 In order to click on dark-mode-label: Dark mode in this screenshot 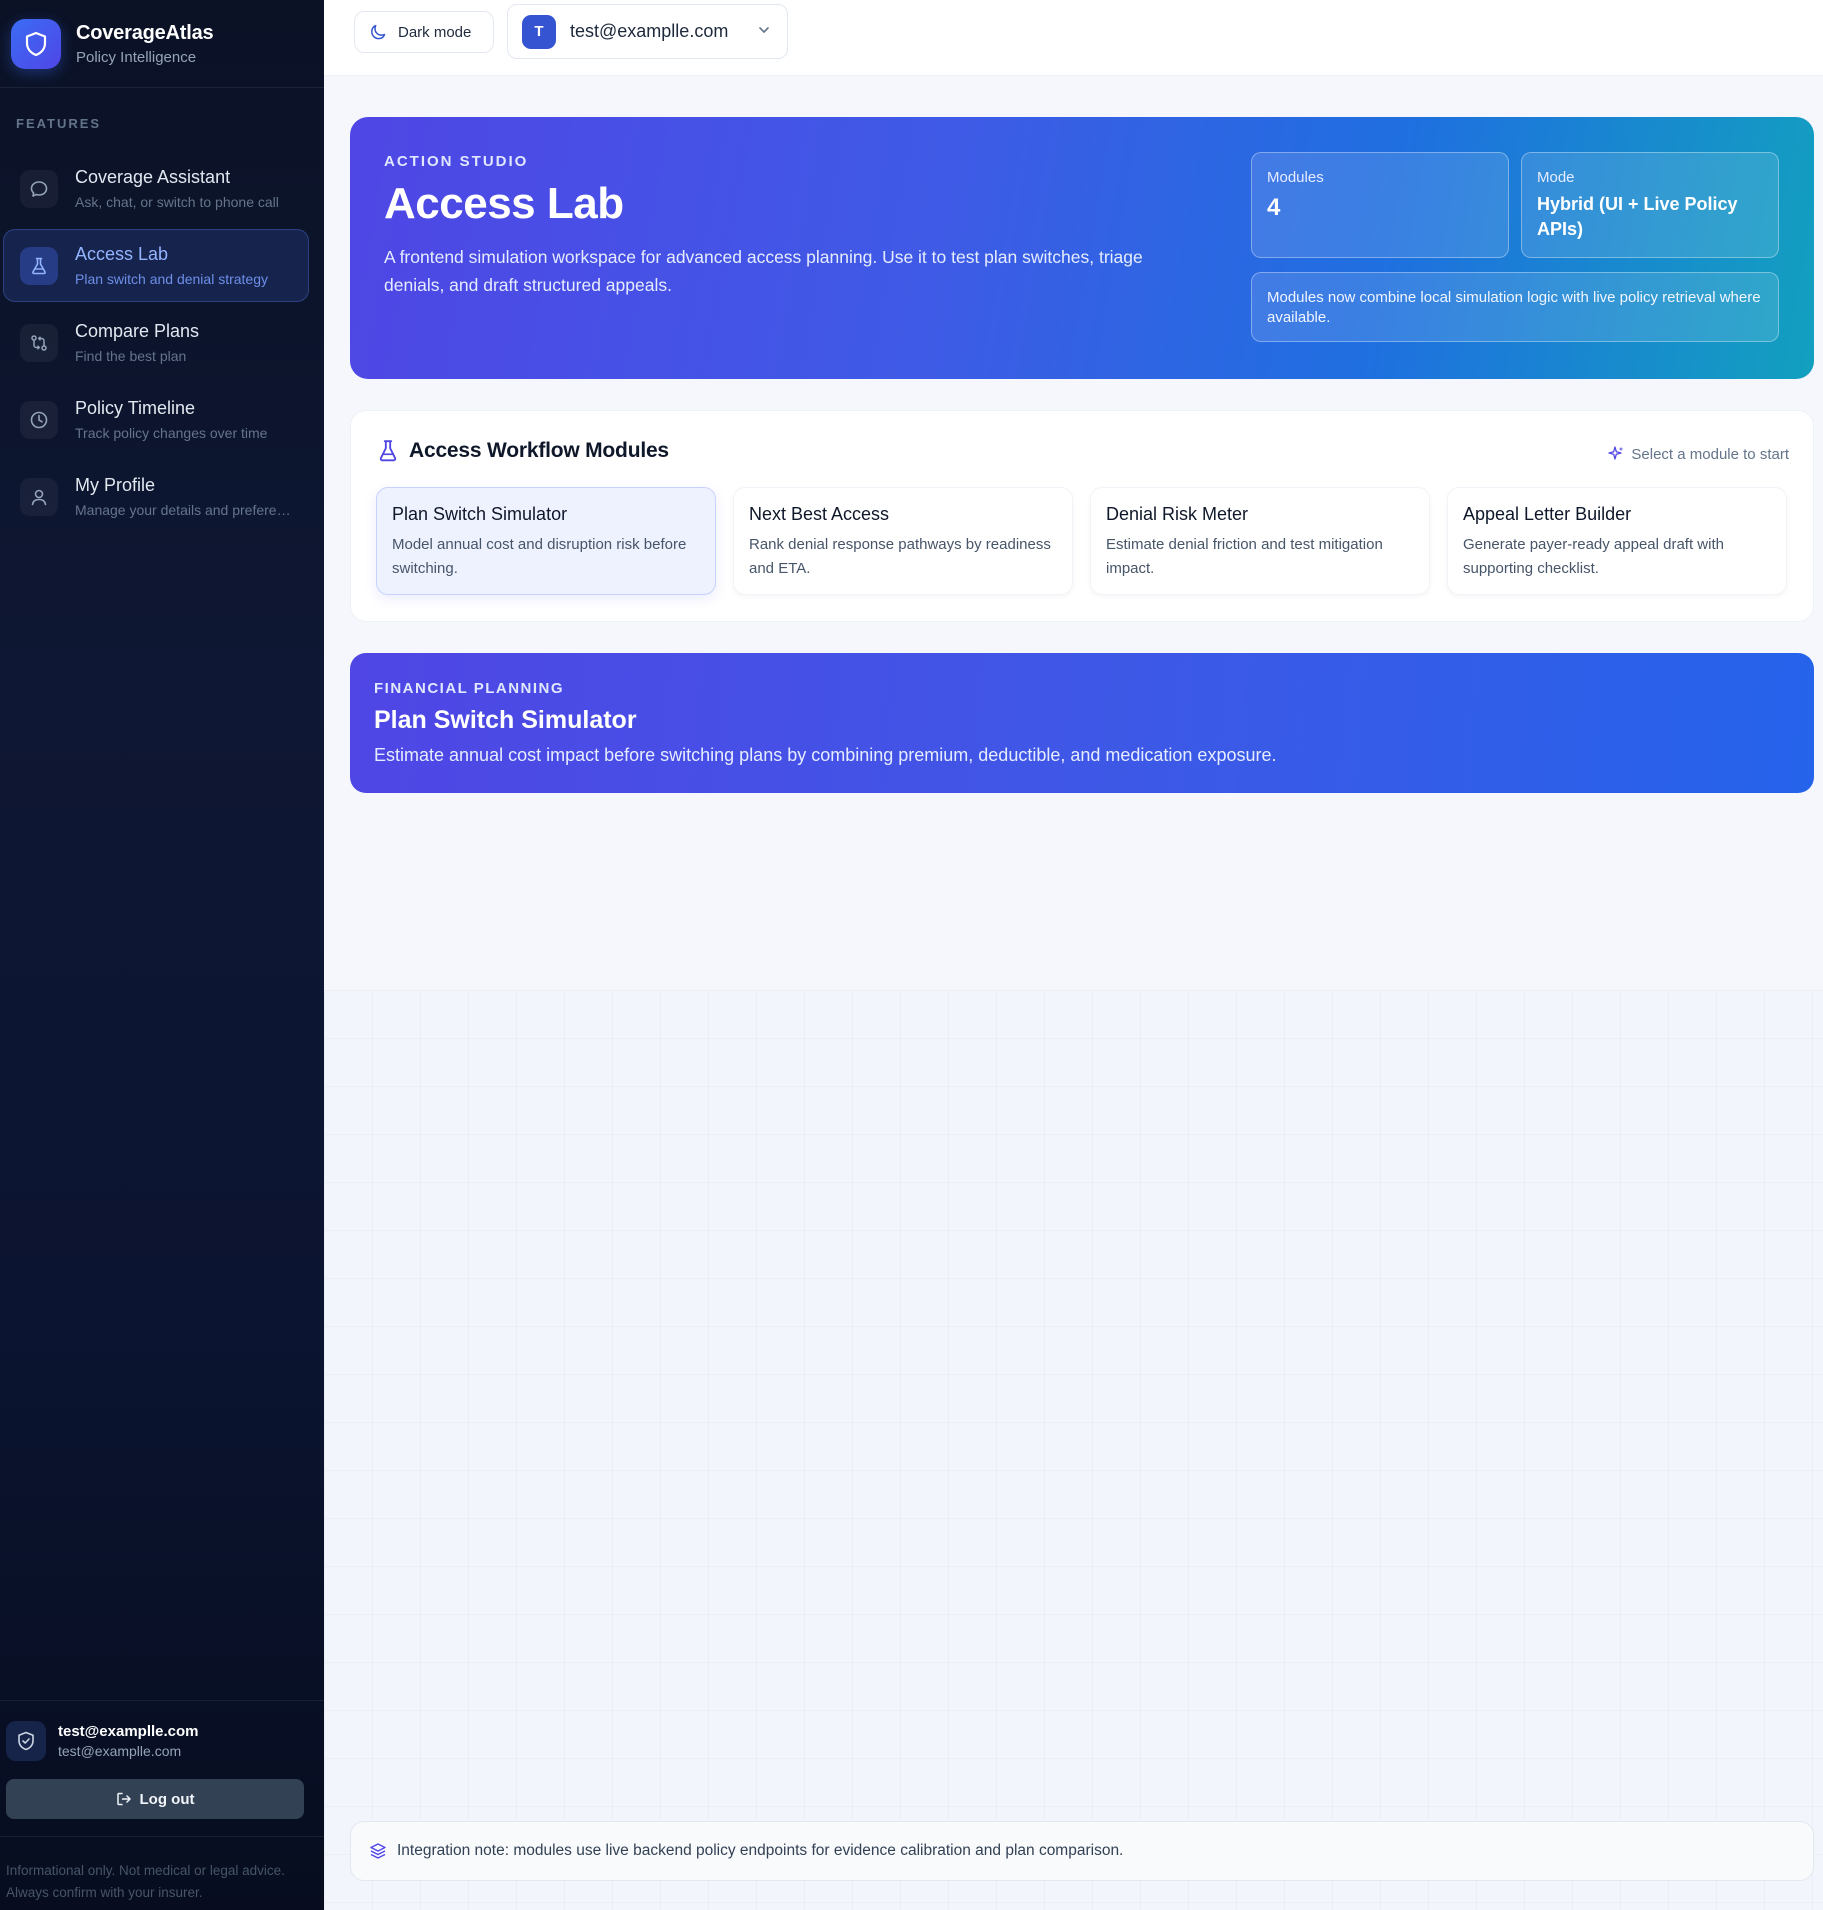, I will do `click(435, 32)`.